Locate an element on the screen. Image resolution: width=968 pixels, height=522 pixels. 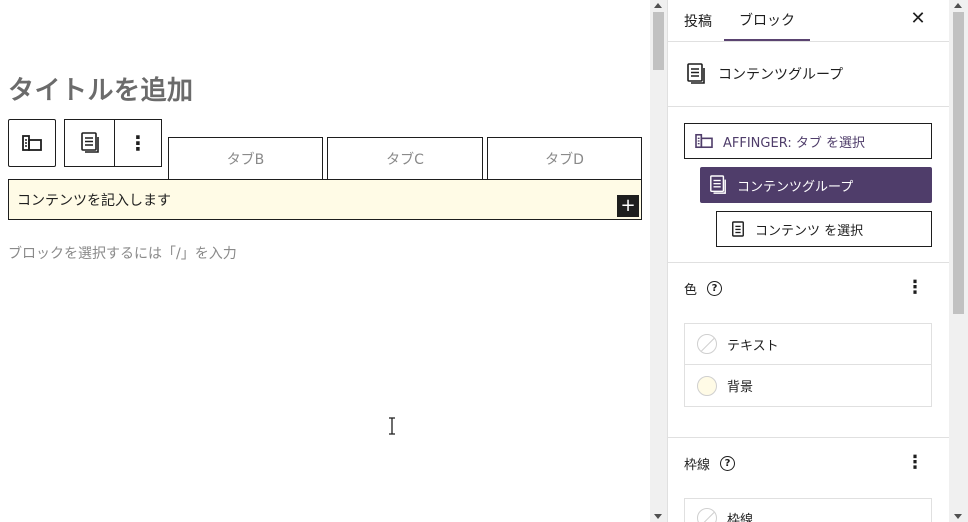
border-panel-title: 枠線 is located at coordinates (697, 465).